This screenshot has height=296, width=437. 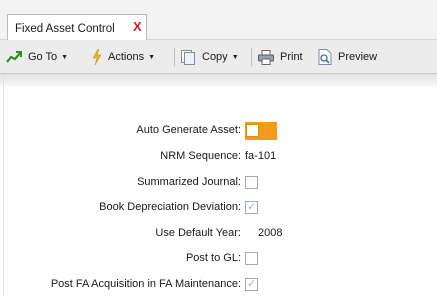 I want to click on summarized-journal-row: Summarized Journal:, so click(x=218, y=183).